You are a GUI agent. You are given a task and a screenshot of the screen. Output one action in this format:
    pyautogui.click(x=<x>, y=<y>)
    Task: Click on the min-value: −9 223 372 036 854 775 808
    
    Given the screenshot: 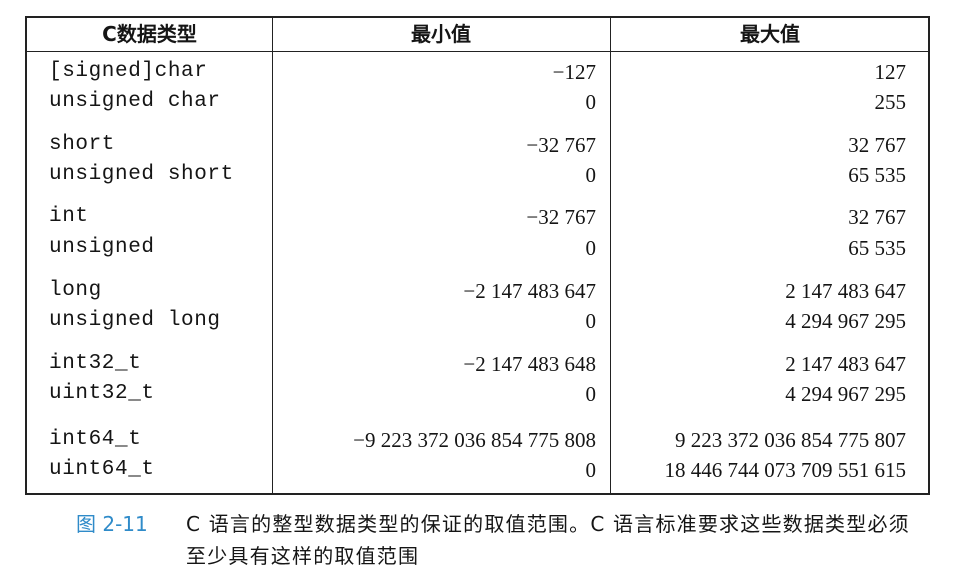 What is the action you would take?
    pyautogui.click(x=474, y=440)
    